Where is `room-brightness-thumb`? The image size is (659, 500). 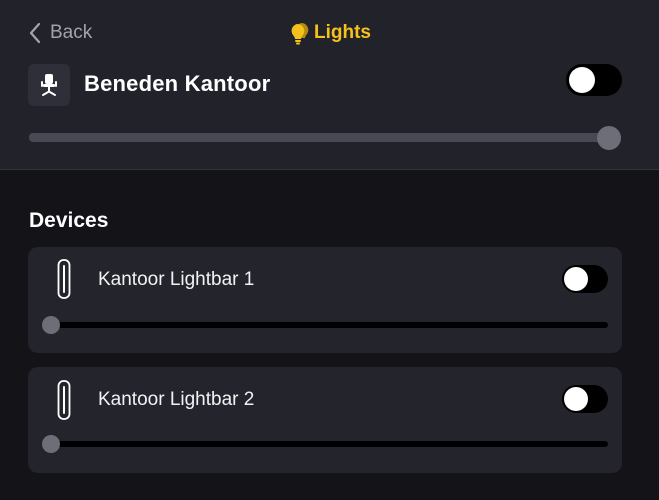
room-brightness-thumb is located at coordinates (609, 138).